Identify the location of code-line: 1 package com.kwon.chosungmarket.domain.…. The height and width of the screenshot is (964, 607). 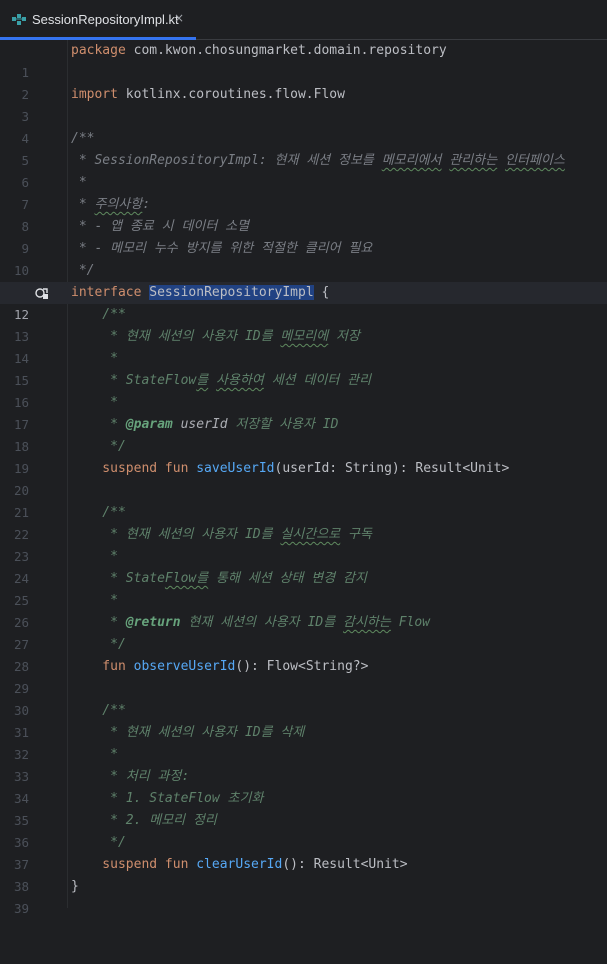
(303, 60).